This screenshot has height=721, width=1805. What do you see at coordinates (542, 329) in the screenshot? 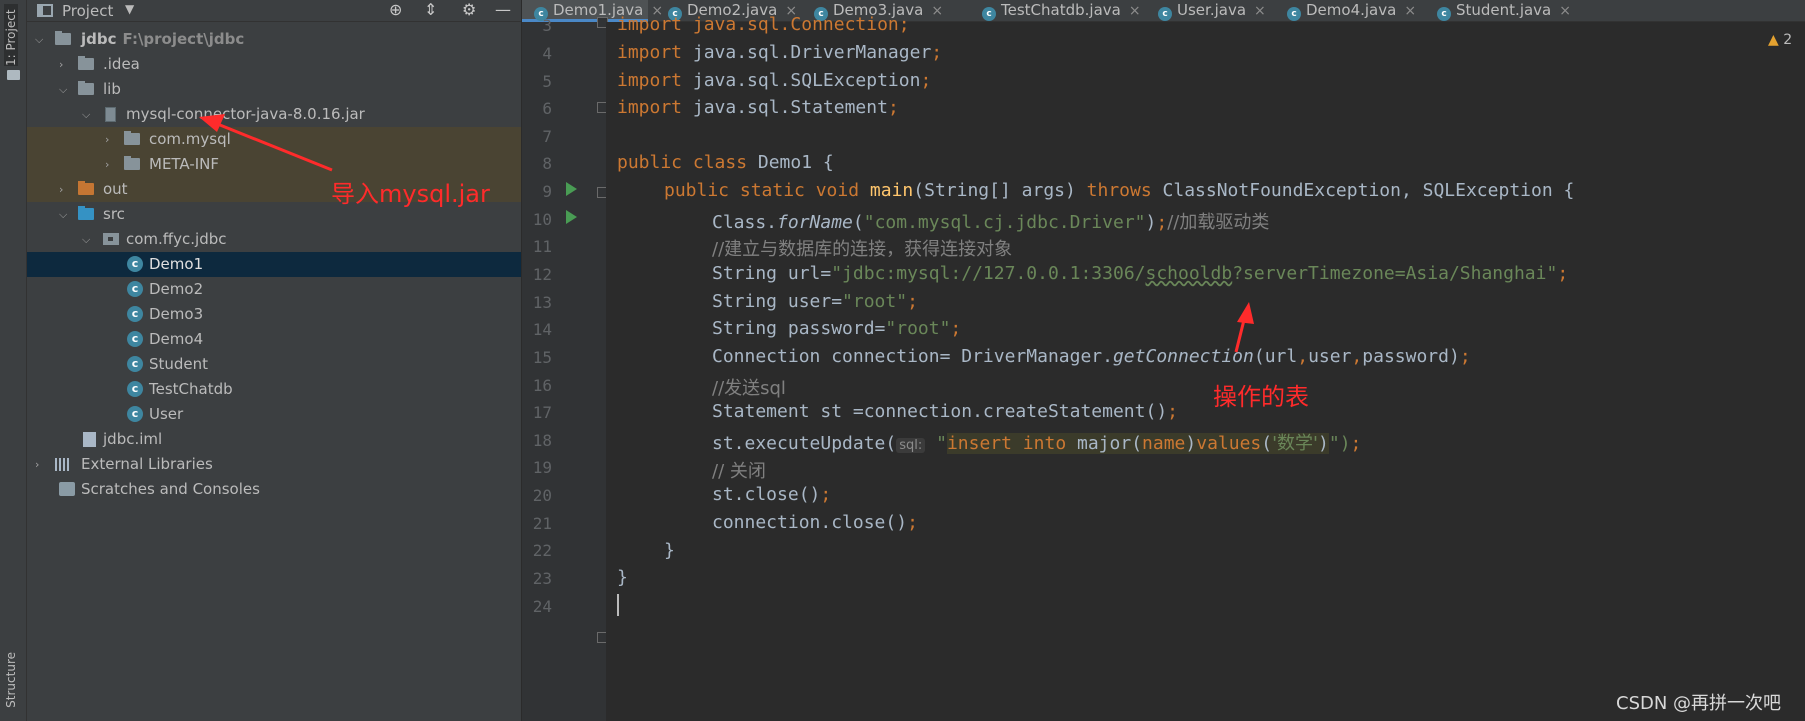
I see `line-number: 14` at bounding box center [542, 329].